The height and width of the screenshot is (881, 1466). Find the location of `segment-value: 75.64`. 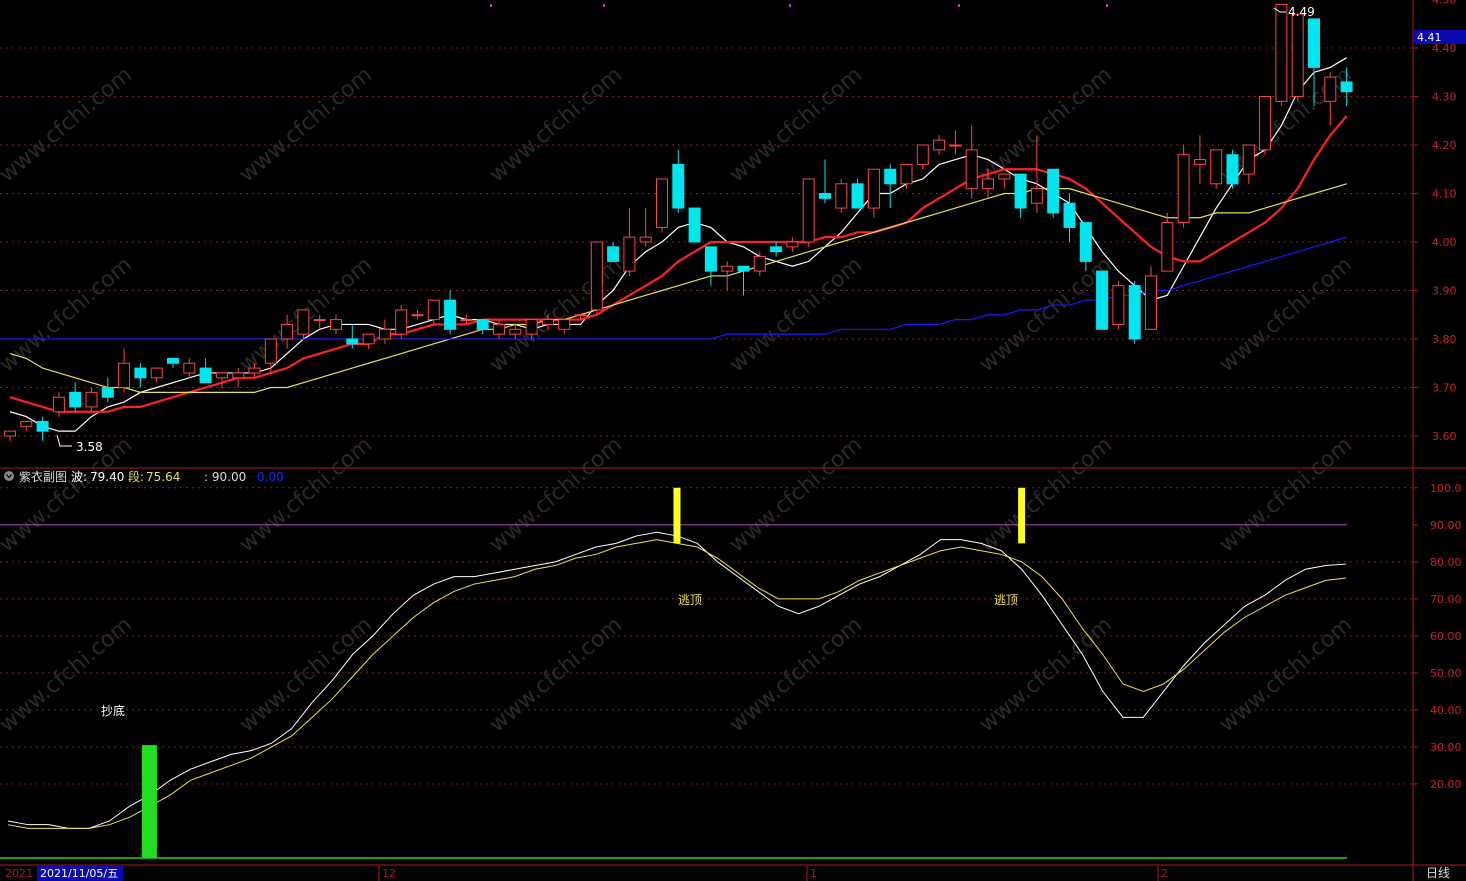

segment-value: 75.64 is located at coordinates (163, 477).